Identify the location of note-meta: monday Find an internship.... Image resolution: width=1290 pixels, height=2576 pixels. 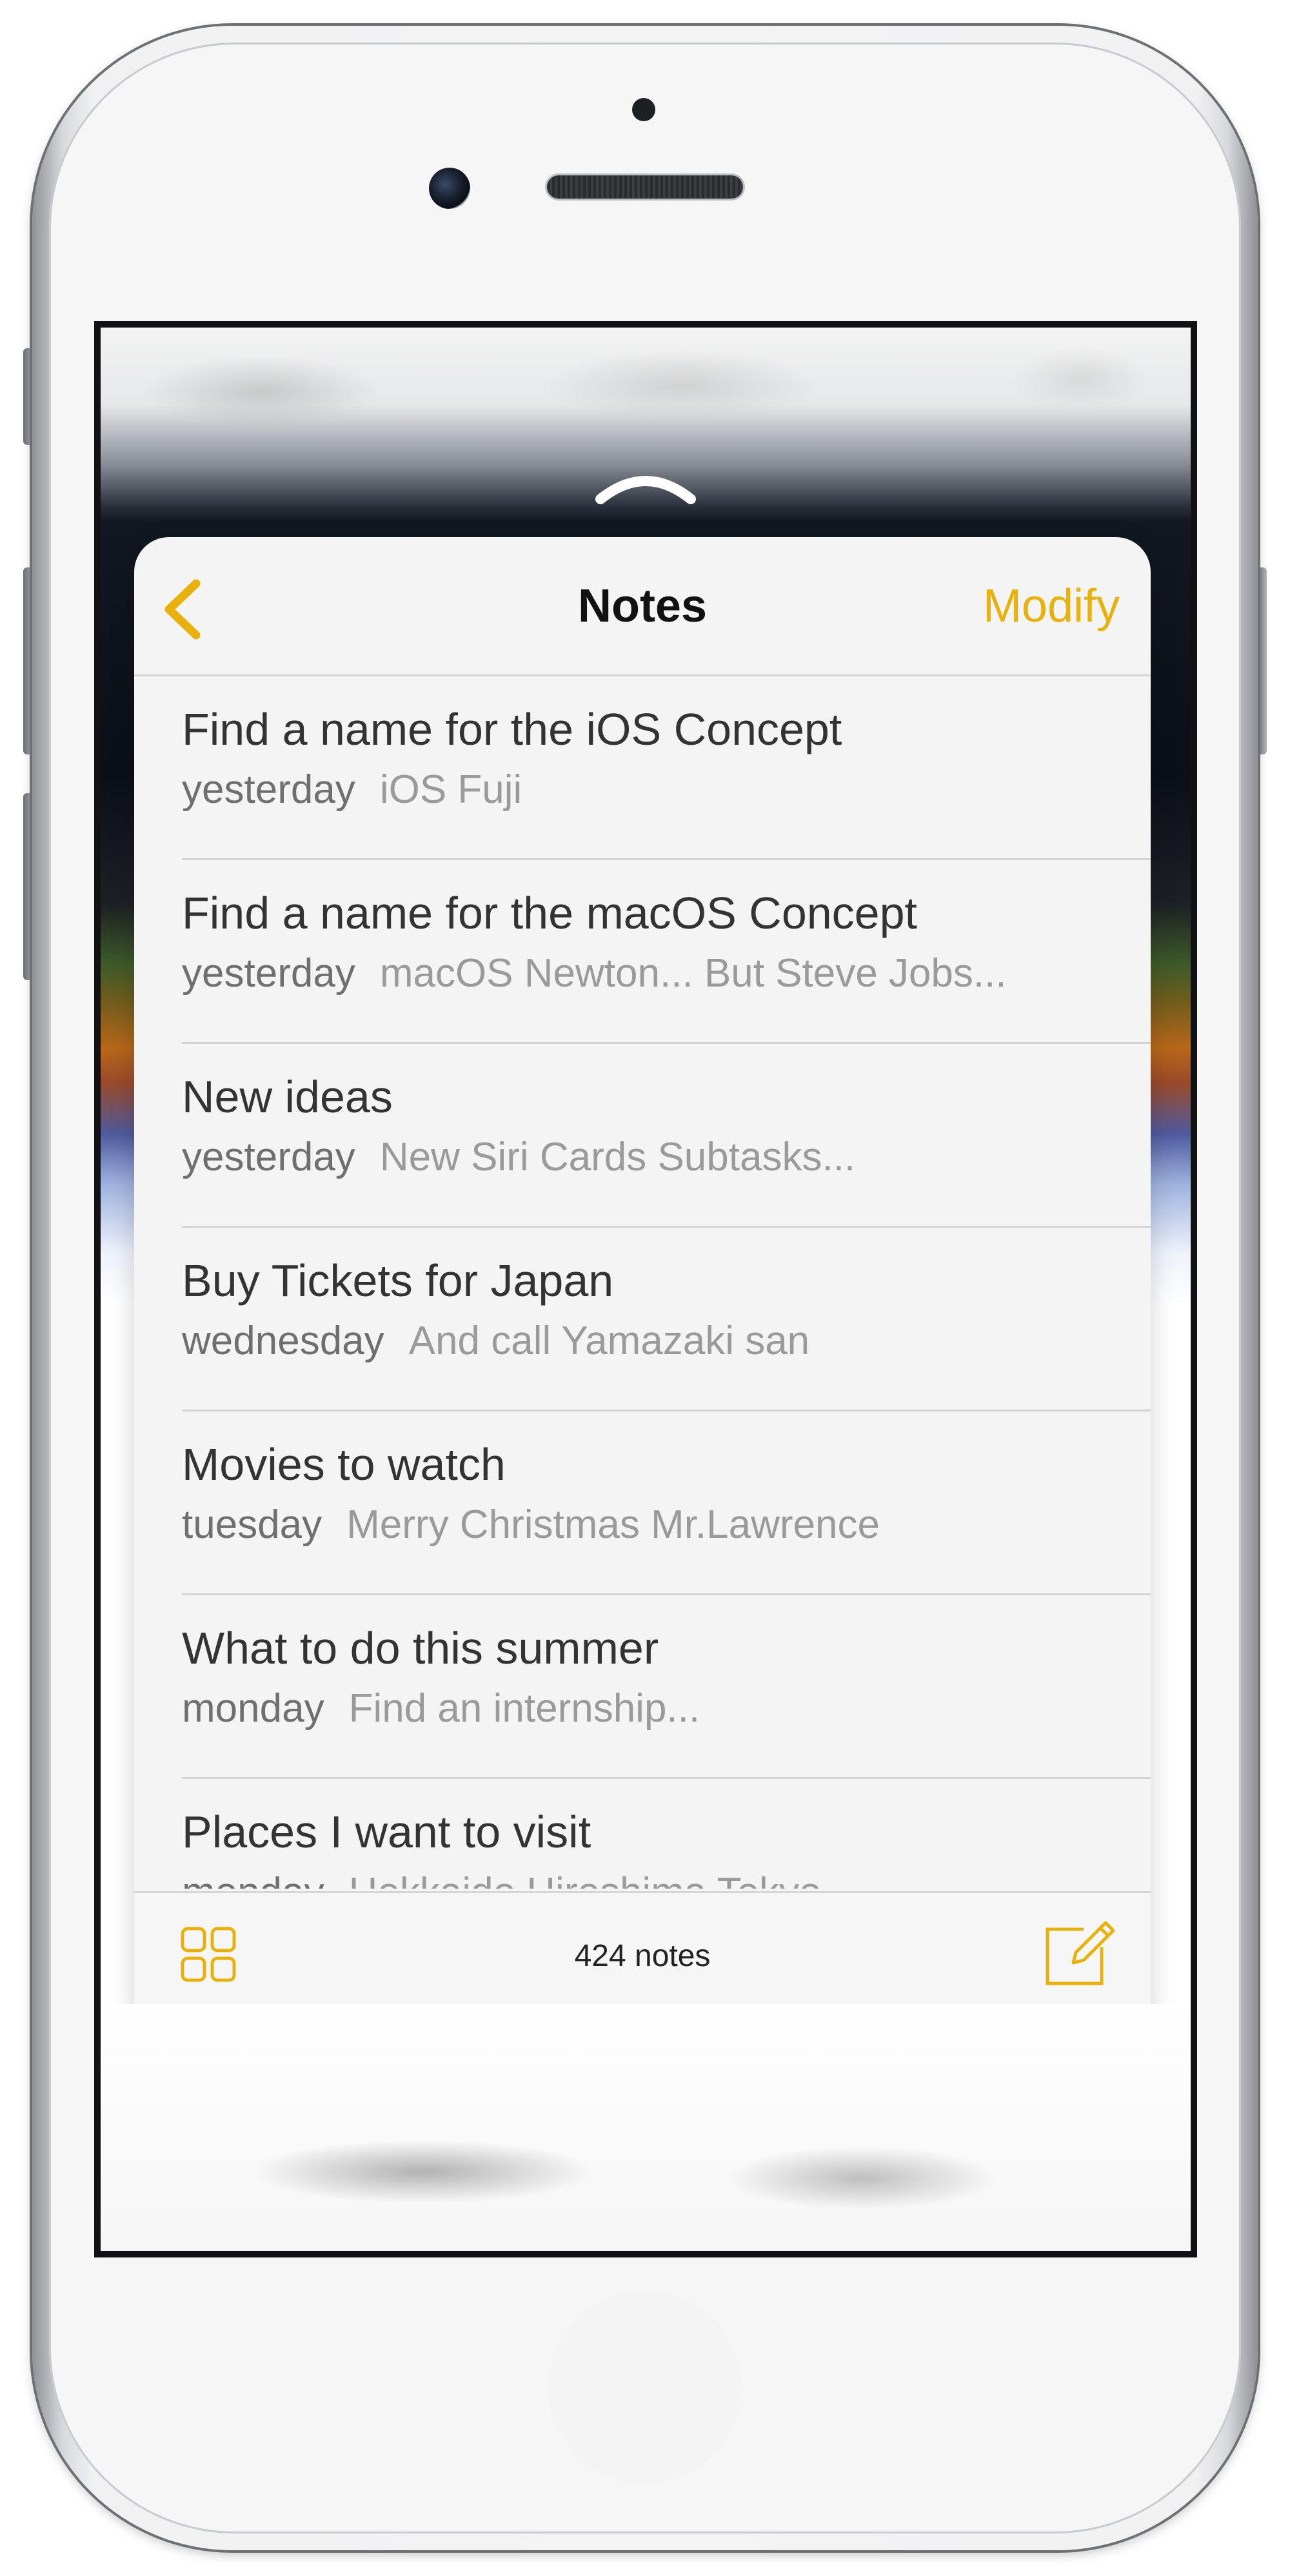
(441, 1708).